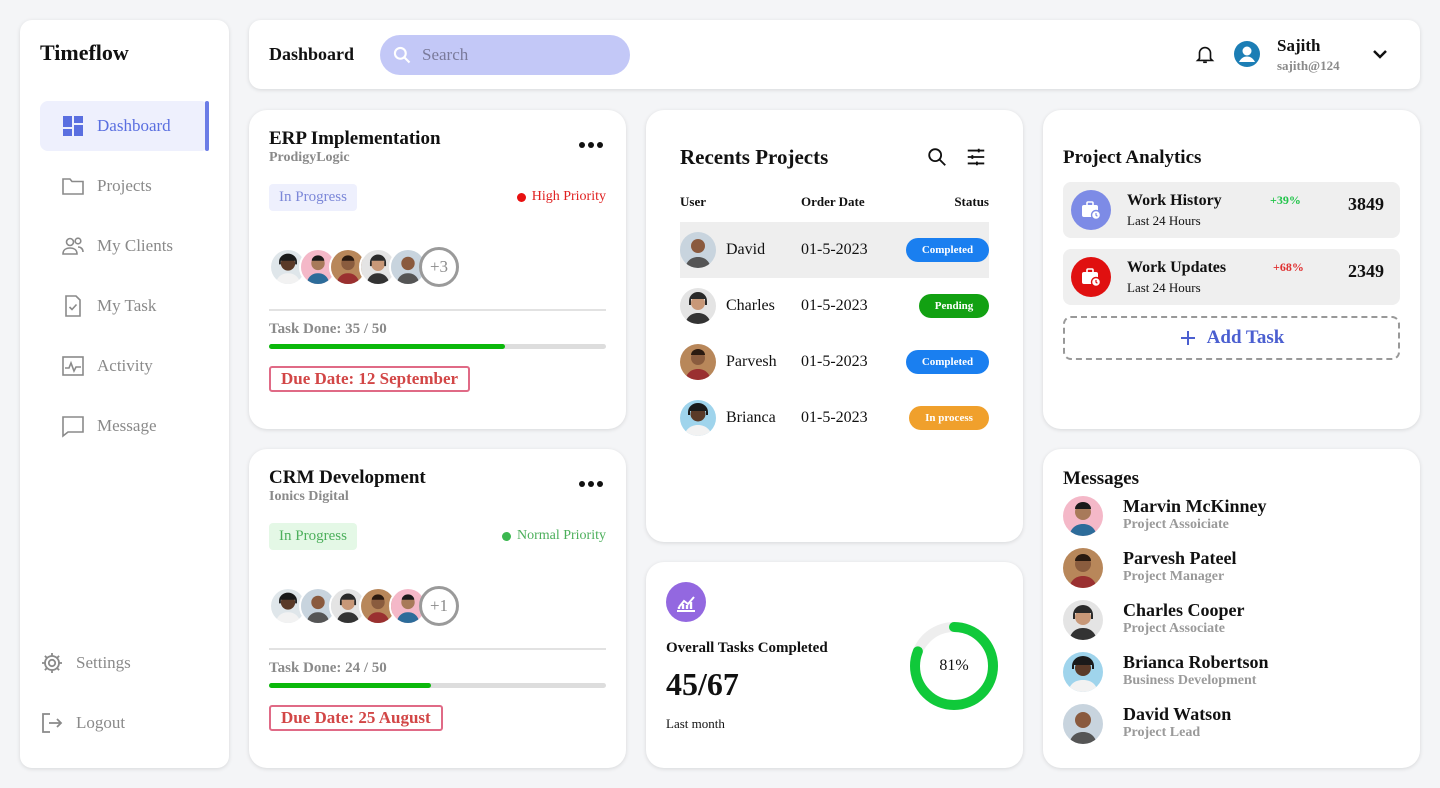  Describe the element at coordinates (439, 267) in the screenshot. I see `more-members-badge: +3` at that location.